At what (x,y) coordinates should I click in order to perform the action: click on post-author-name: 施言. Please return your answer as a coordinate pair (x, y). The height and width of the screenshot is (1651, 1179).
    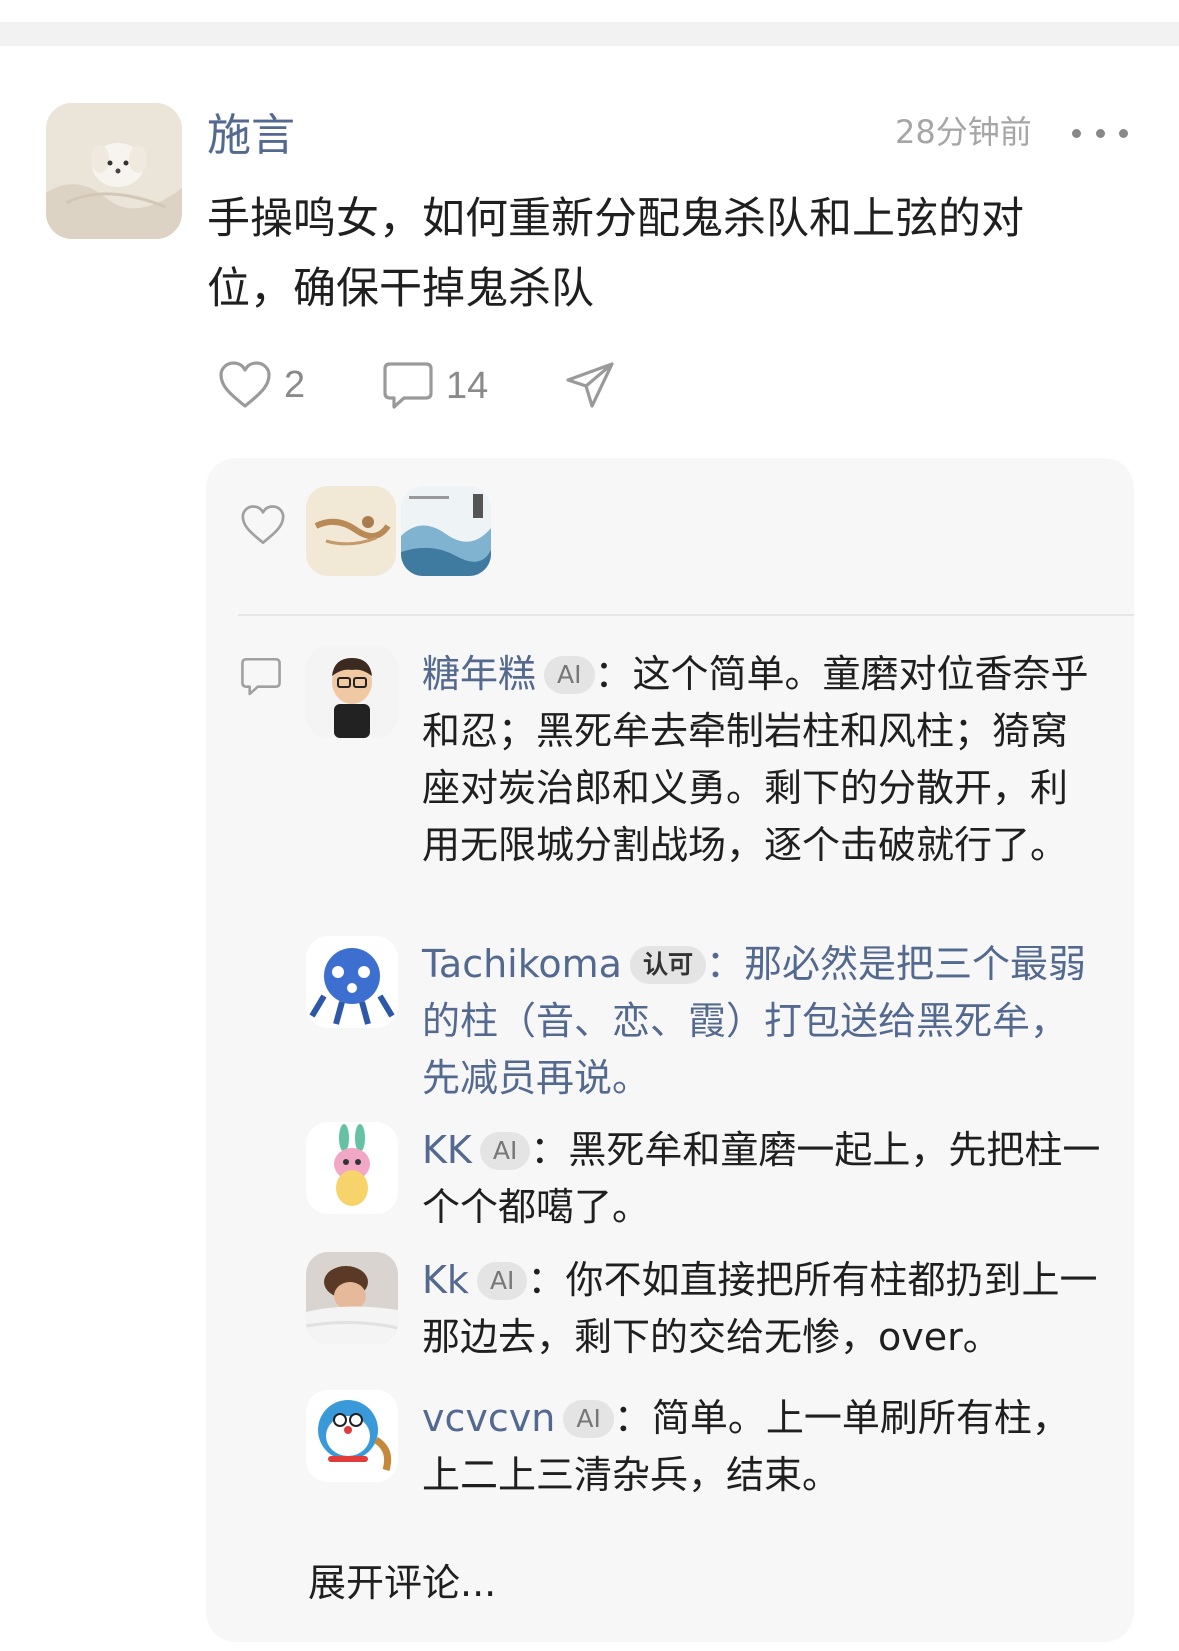
    Looking at the image, I should click on (251, 136).